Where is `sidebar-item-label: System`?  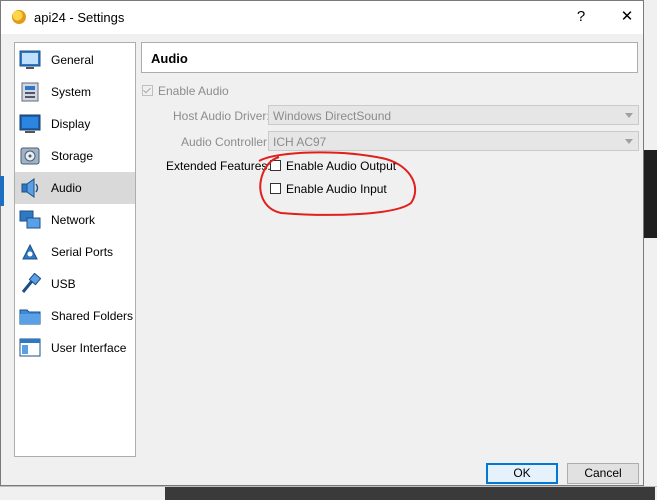
sidebar-item-label: System is located at coordinates (71, 92).